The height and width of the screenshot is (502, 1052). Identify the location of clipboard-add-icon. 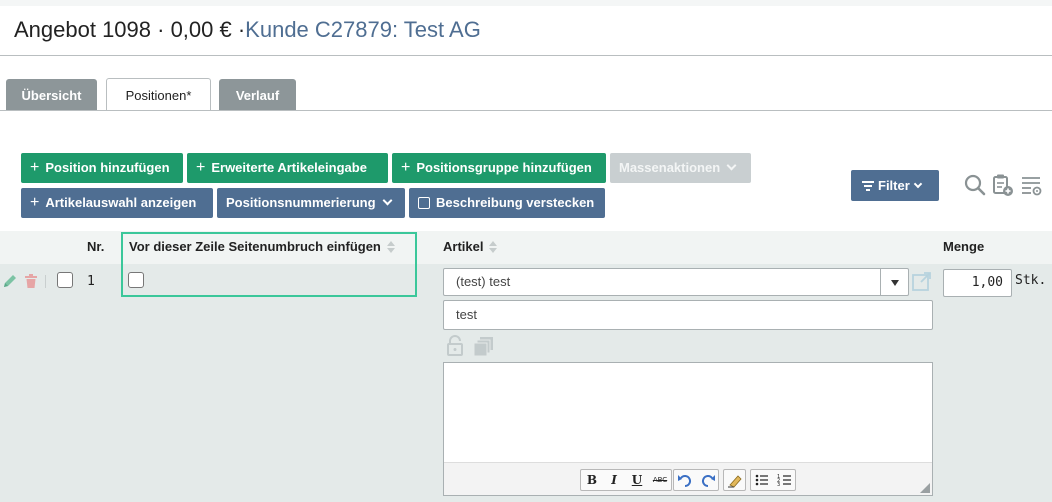
(1003, 185).